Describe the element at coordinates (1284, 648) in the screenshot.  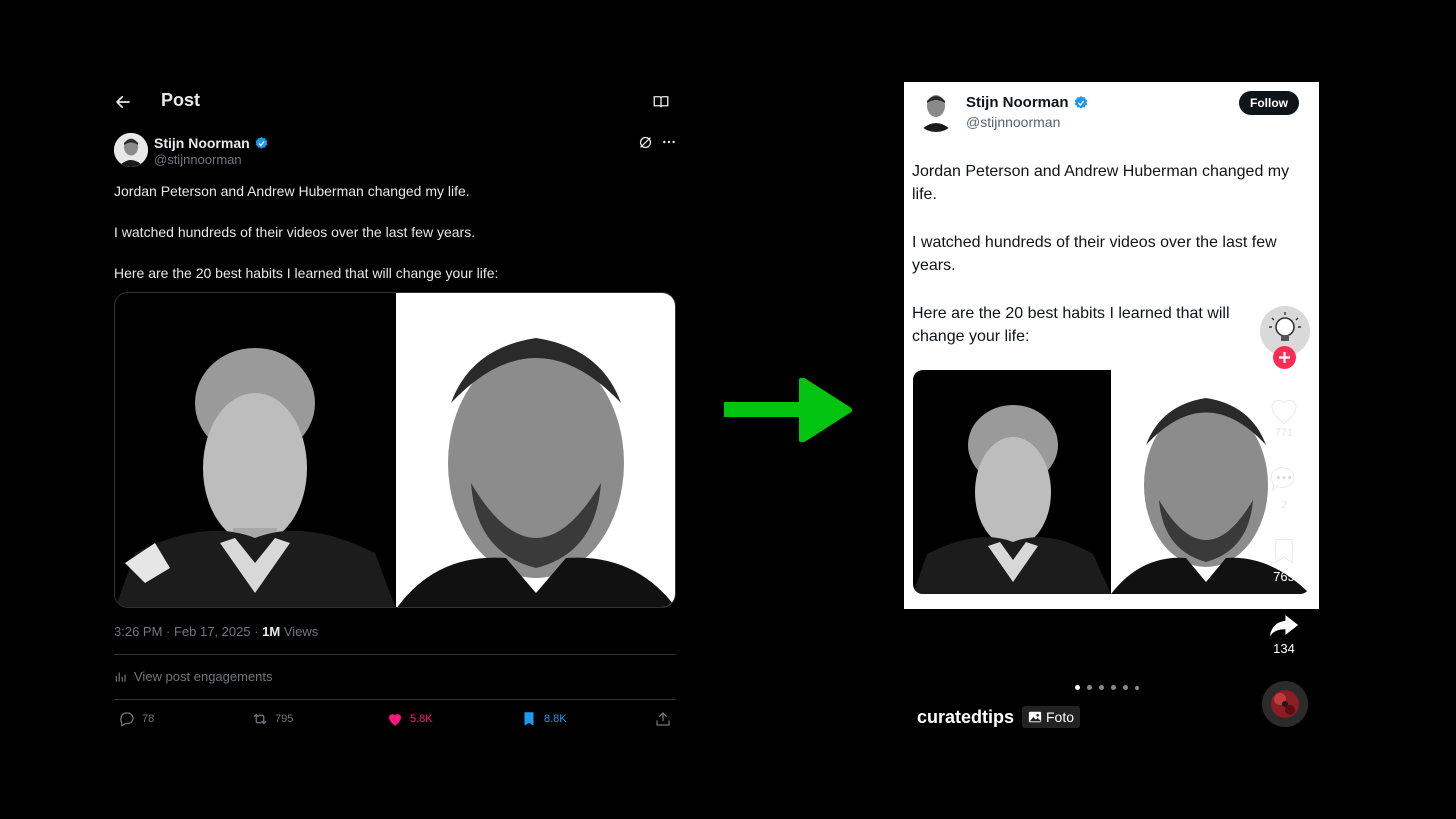
I see `side-share-count: 134` at that location.